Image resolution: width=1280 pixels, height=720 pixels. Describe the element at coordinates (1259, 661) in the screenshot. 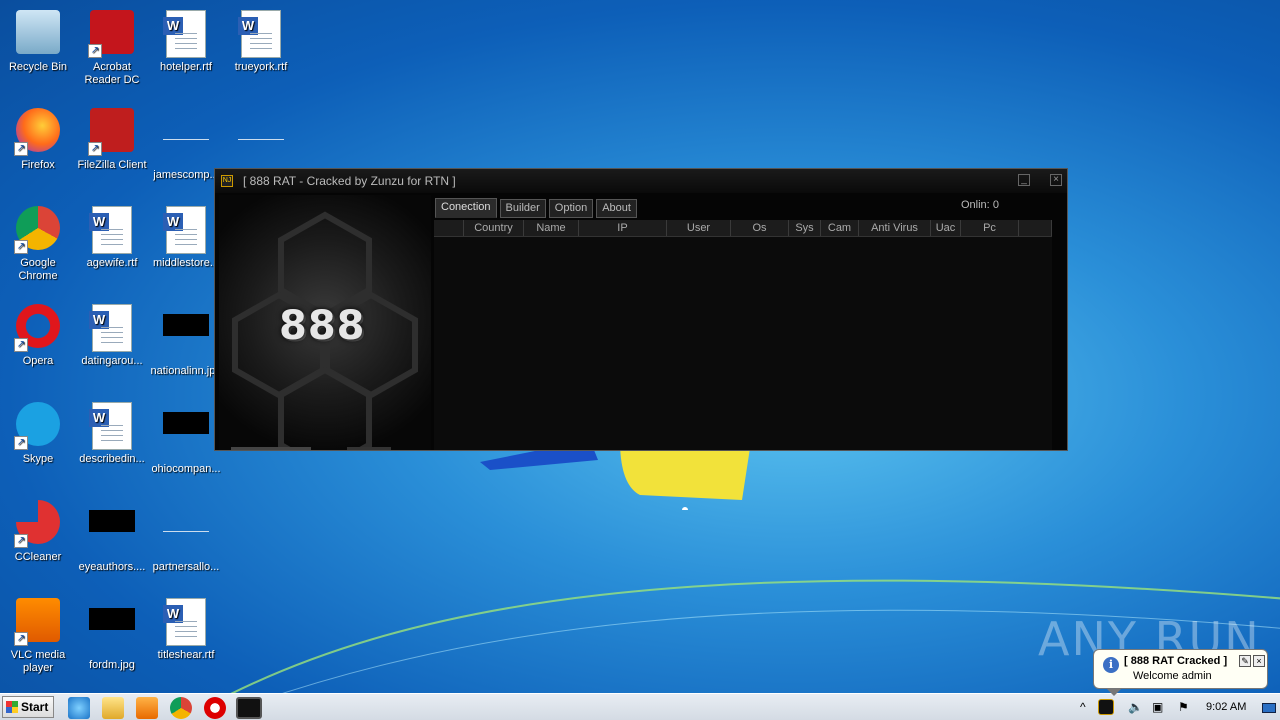

I see `balloon-close-button: ×` at that location.